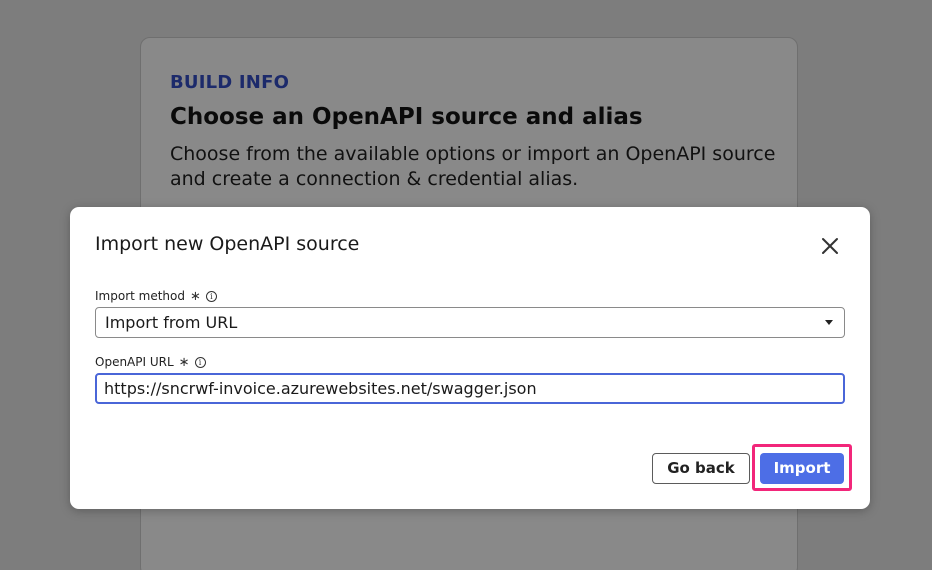 This screenshot has width=932, height=570. Describe the element at coordinates (171, 322) in the screenshot. I see `import-method-selected: Import from URL` at that location.